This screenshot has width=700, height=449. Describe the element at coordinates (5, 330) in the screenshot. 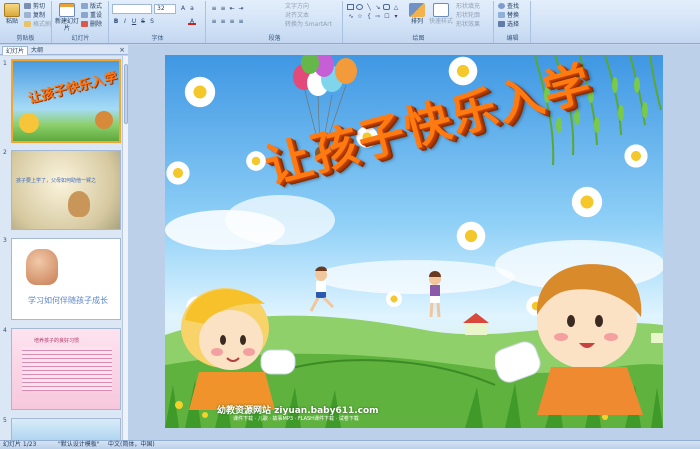

I see `thumbnail-number: 4` at that location.